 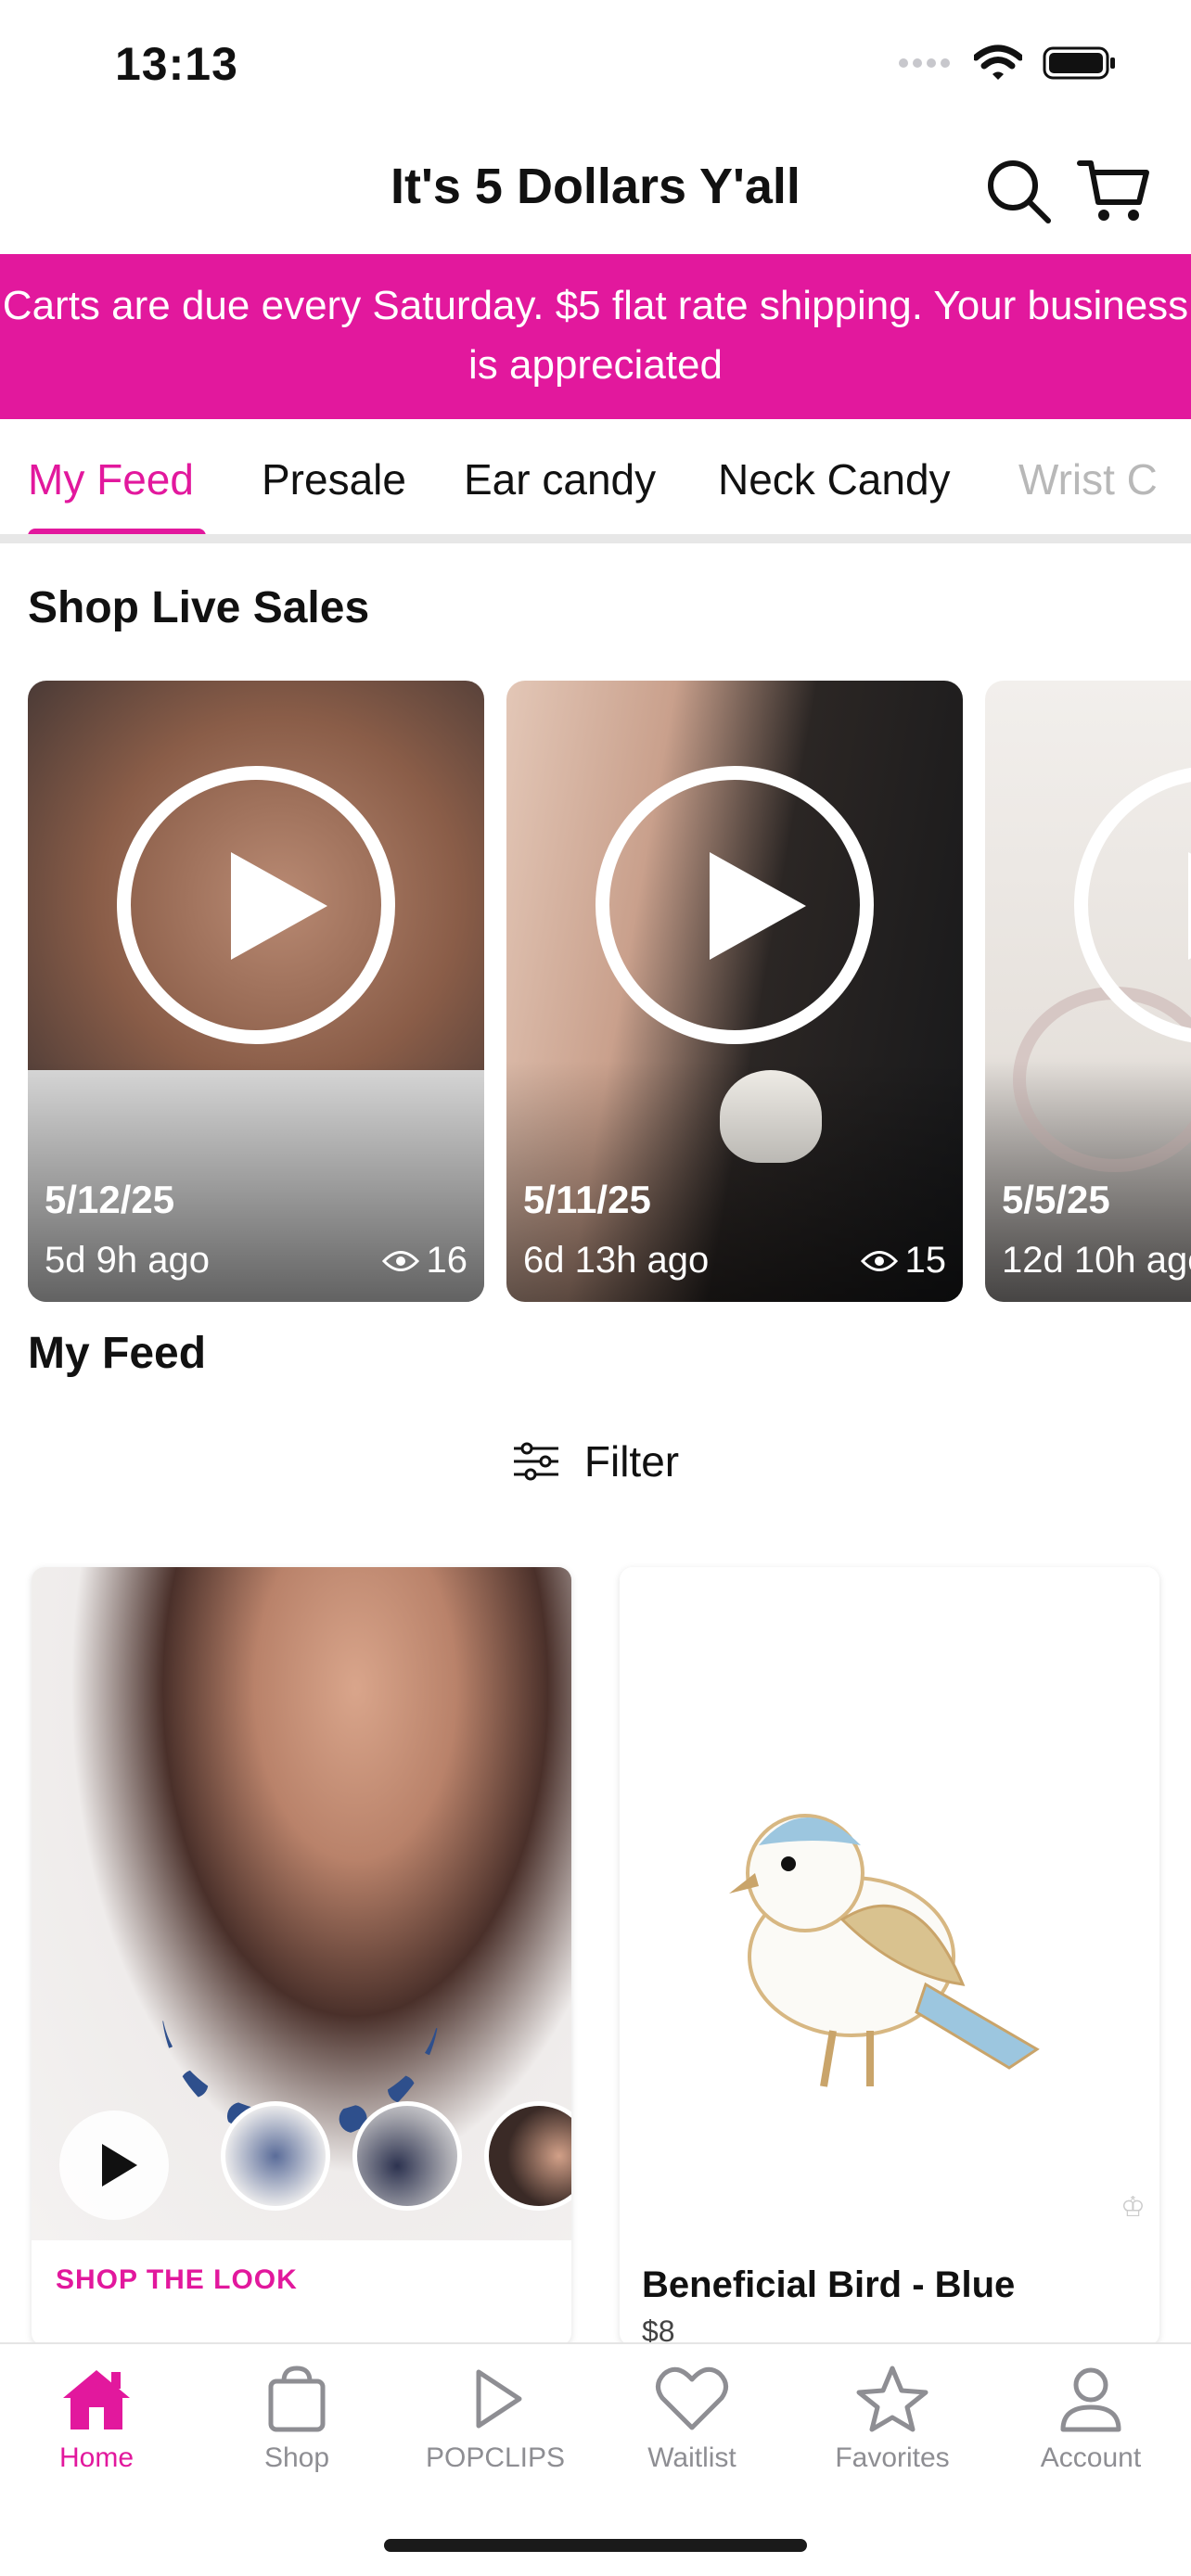 What do you see at coordinates (1088, 479) in the screenshot?
I see `tab-wrist-candy: Wrist C` at bounding box center [1088, 479].